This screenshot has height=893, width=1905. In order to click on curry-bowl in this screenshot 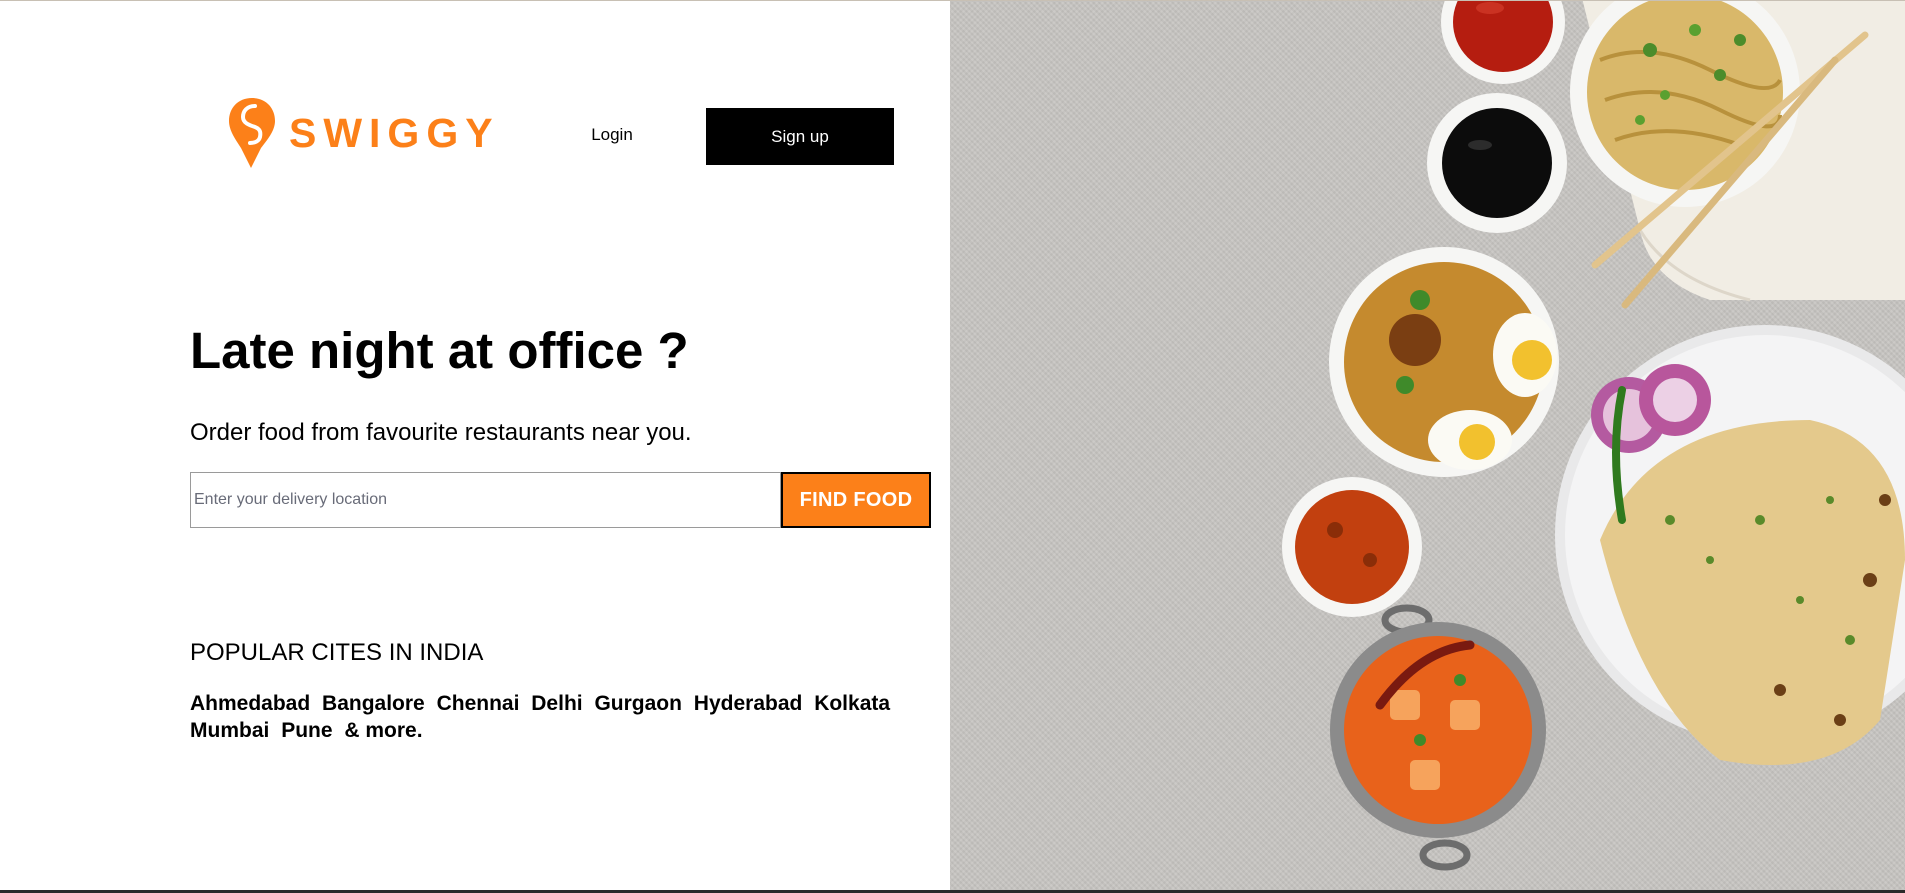, I will do `click(1352, 547)`.